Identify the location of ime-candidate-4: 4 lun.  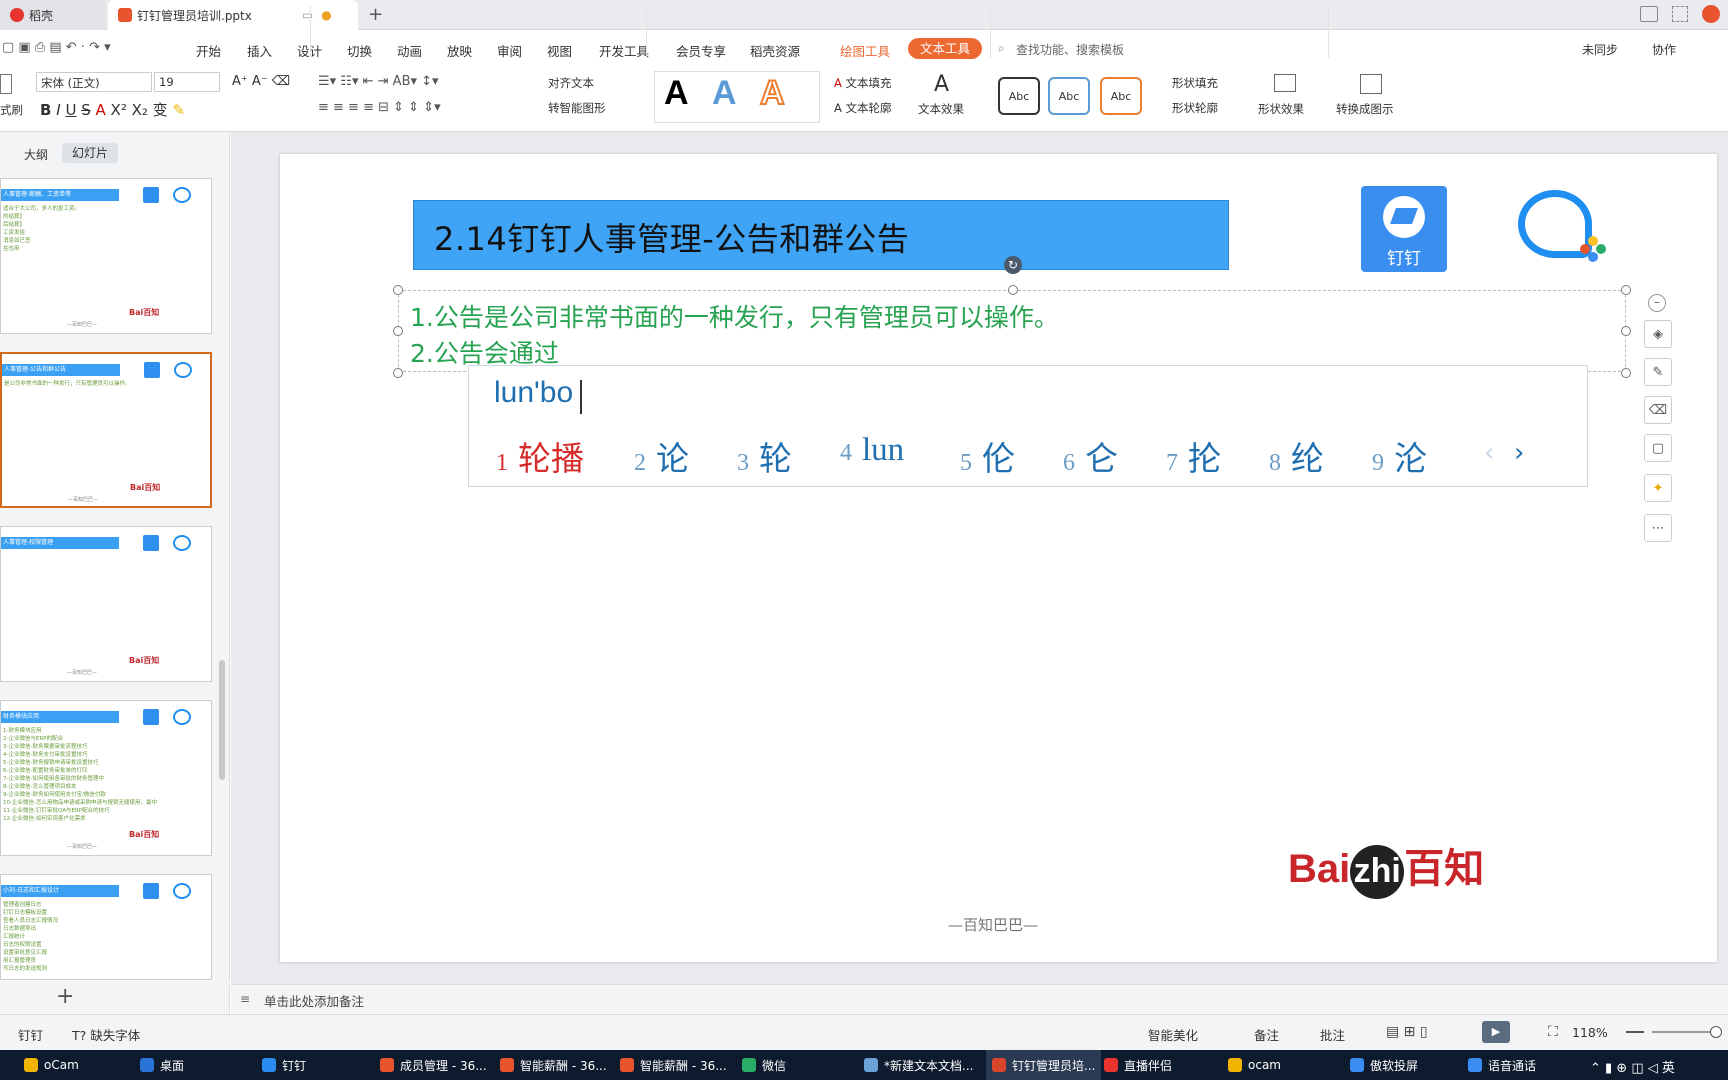
(872, 450).